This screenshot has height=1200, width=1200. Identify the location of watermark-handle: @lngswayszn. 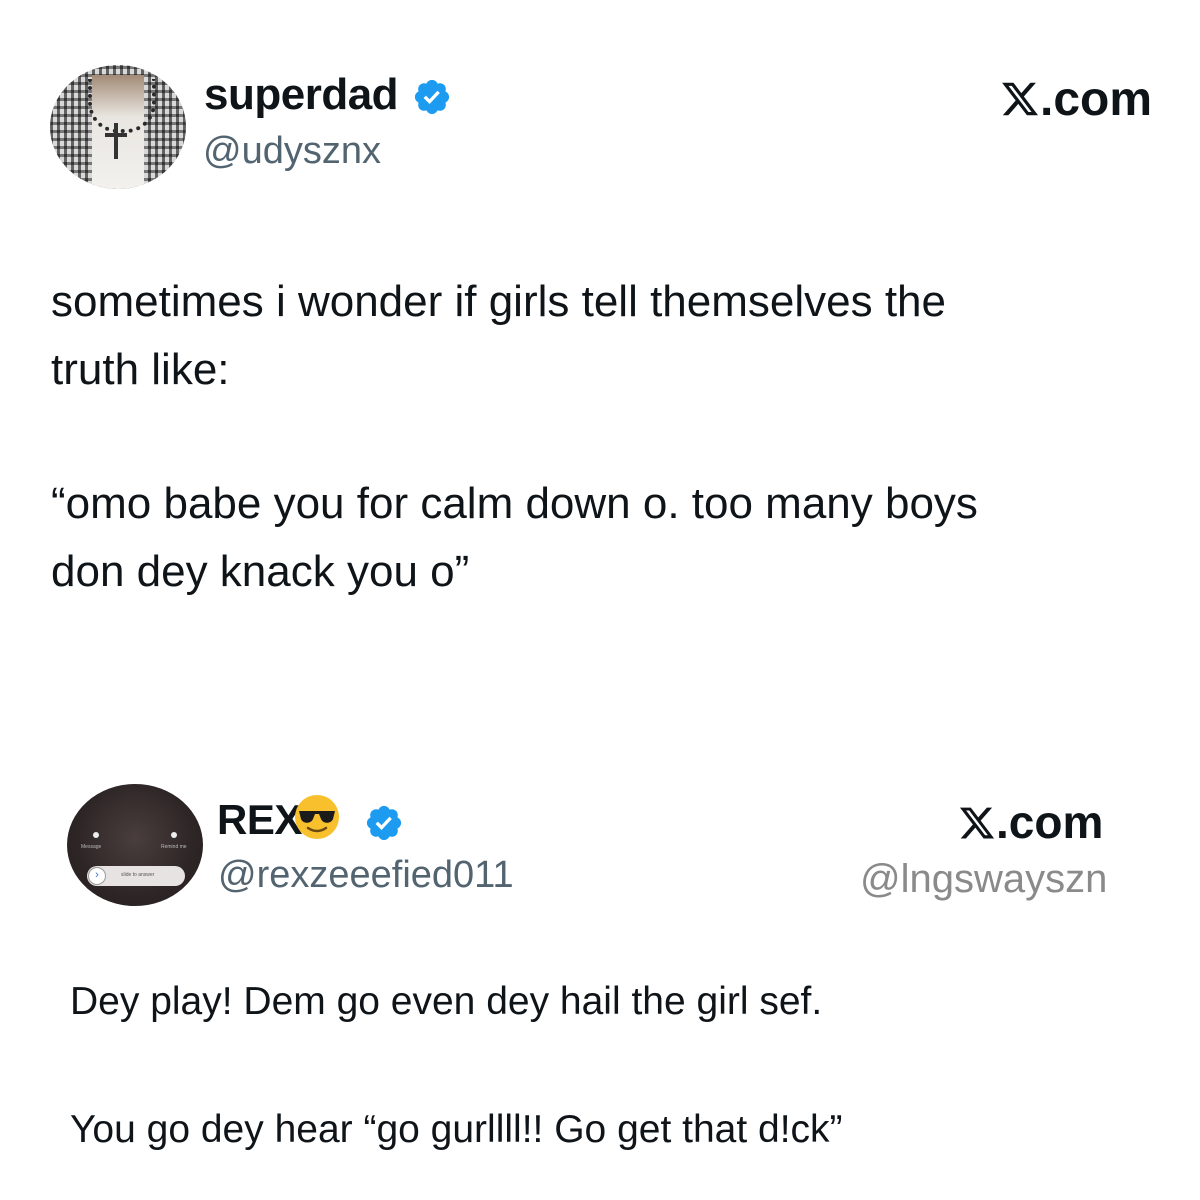
(984, 879).